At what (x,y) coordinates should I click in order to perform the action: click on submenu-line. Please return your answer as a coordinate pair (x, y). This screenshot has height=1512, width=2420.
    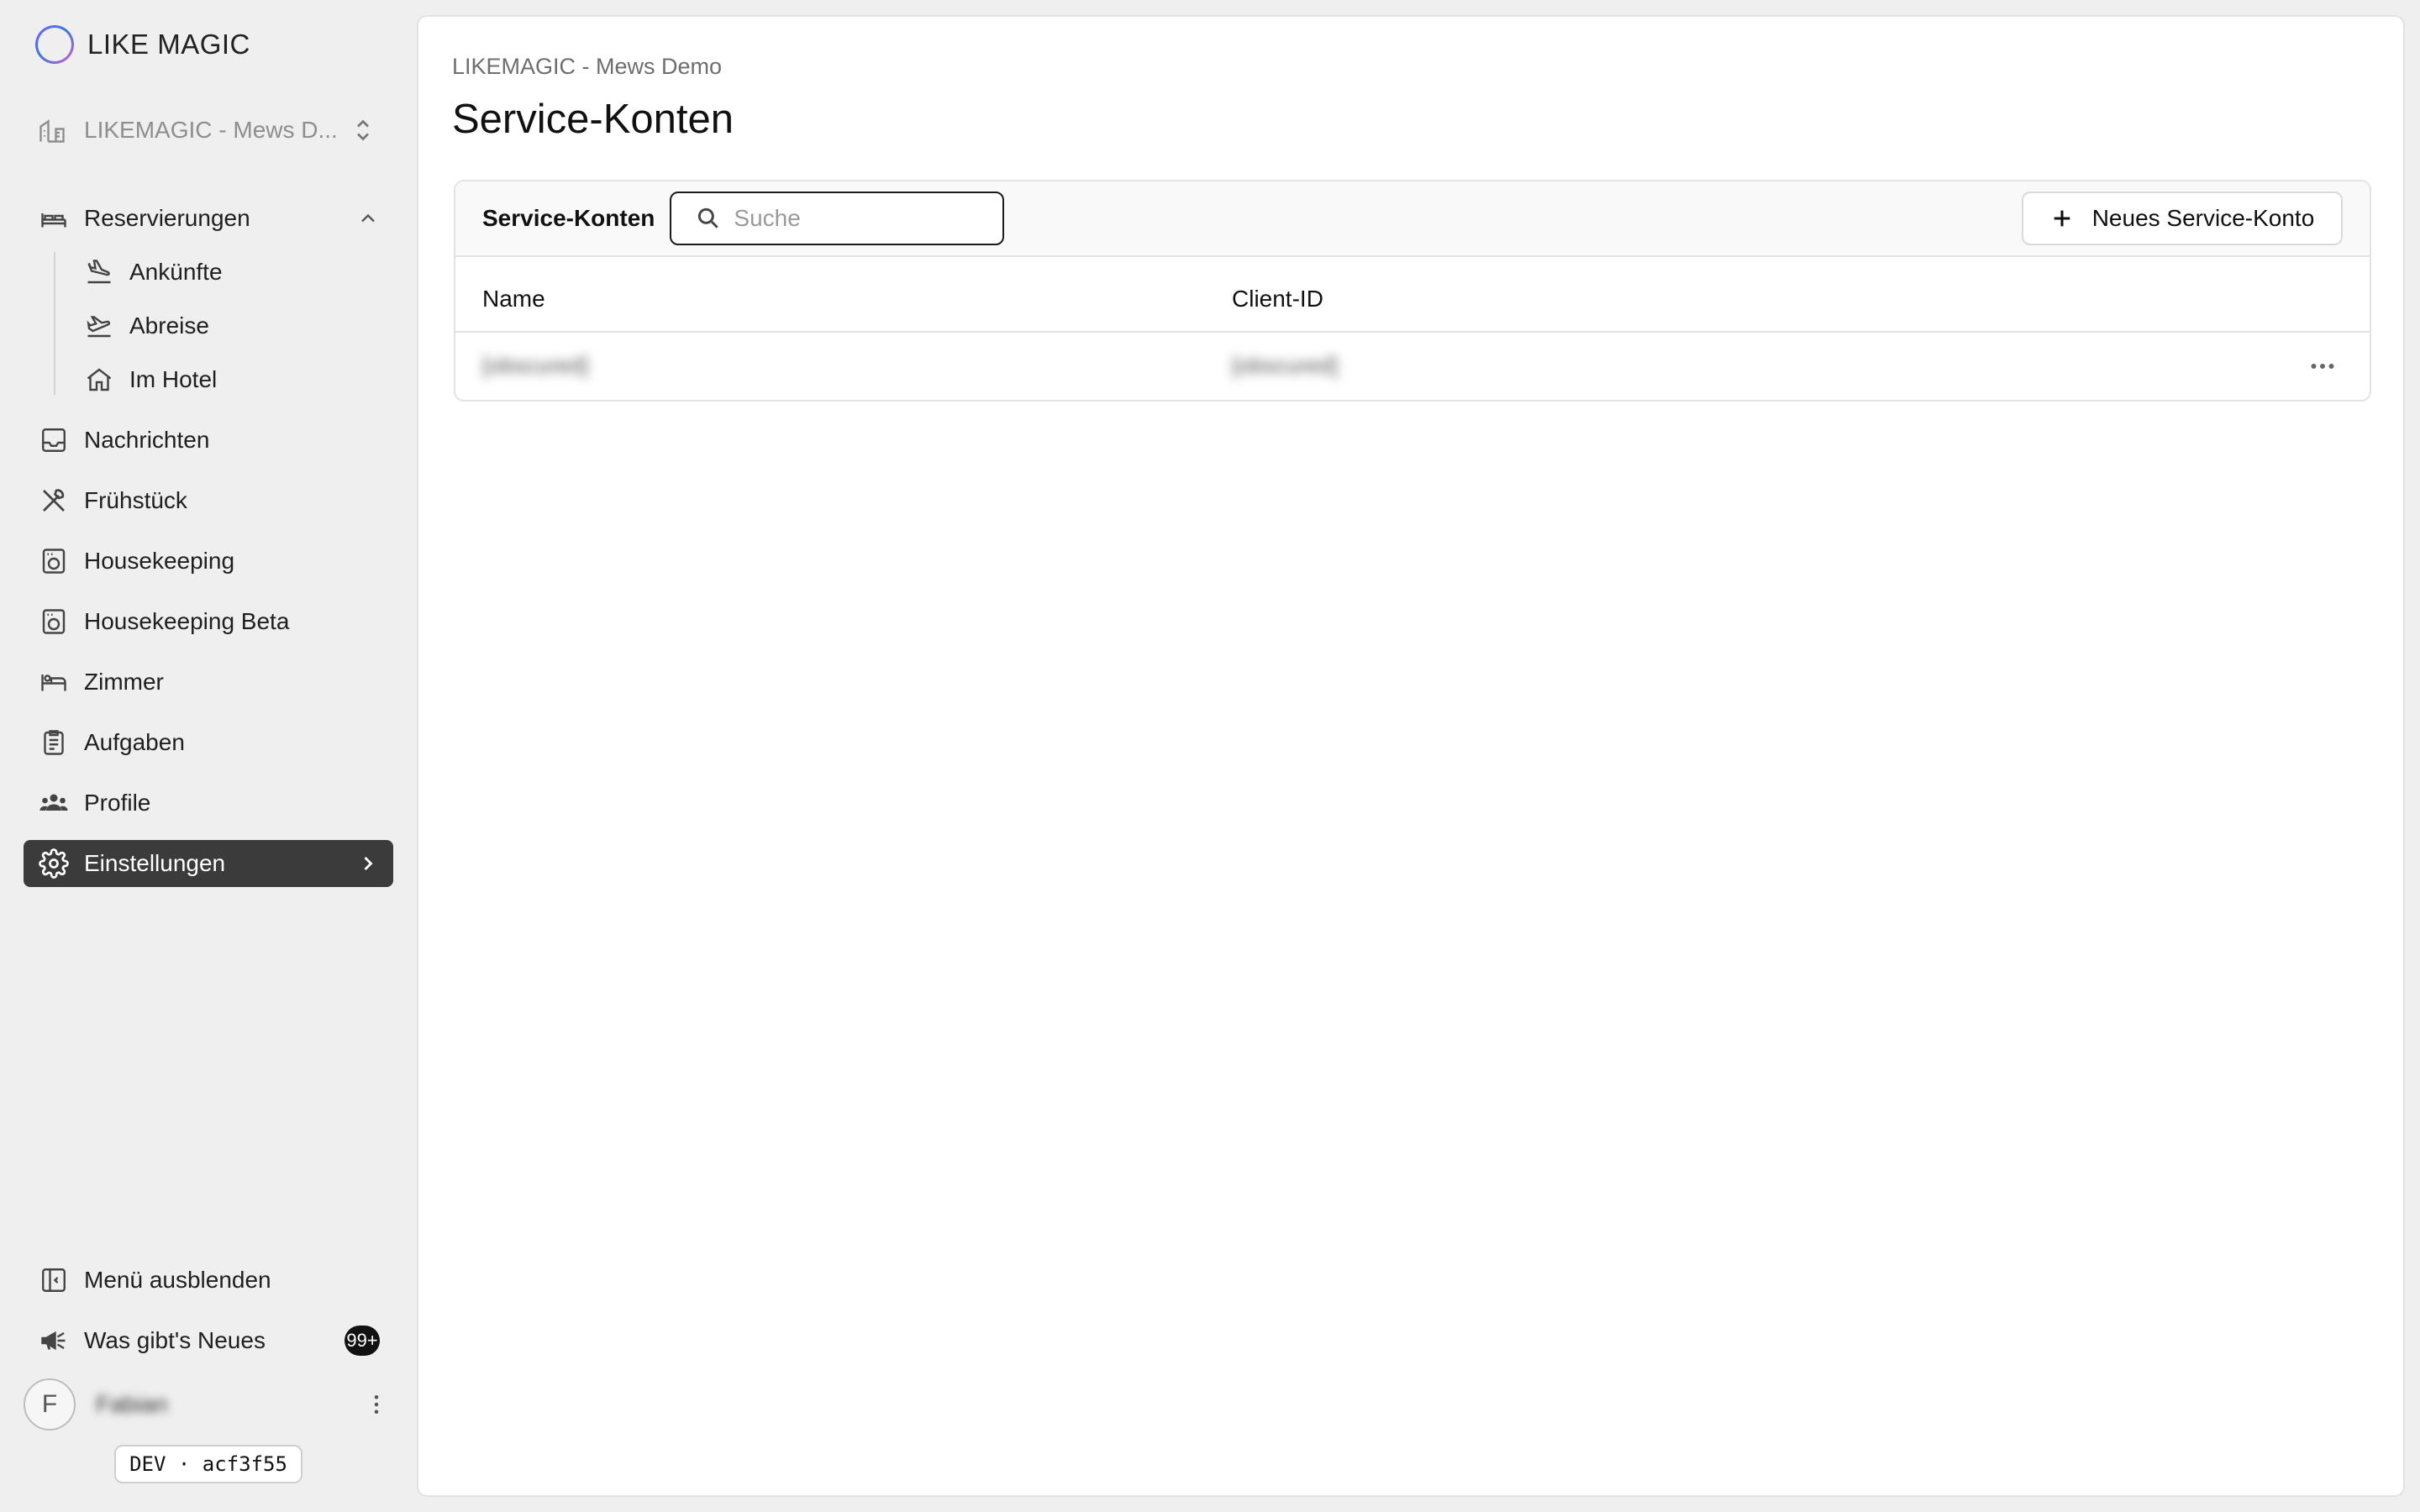
    Looking at the image, I should click on (54, 323).